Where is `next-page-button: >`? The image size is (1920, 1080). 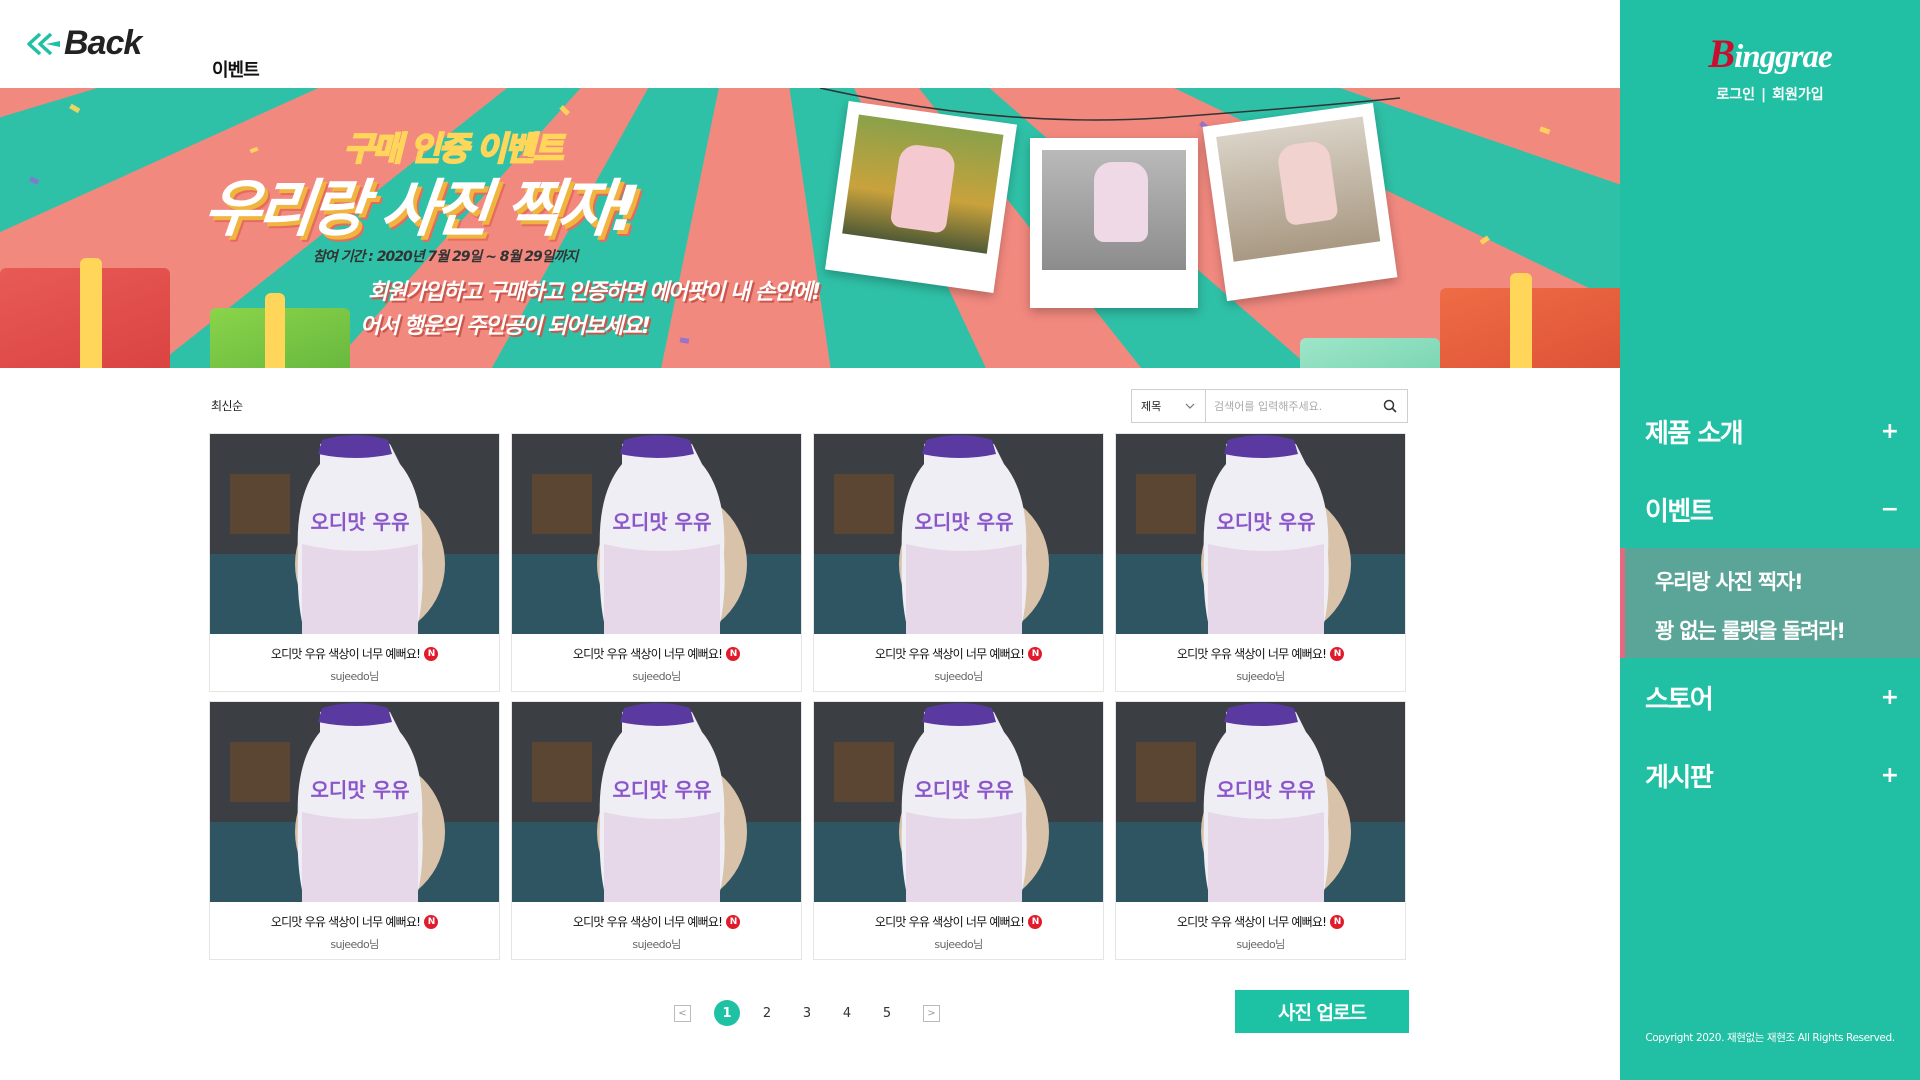 next-page-button: > is located at coordinates (931, 1013).